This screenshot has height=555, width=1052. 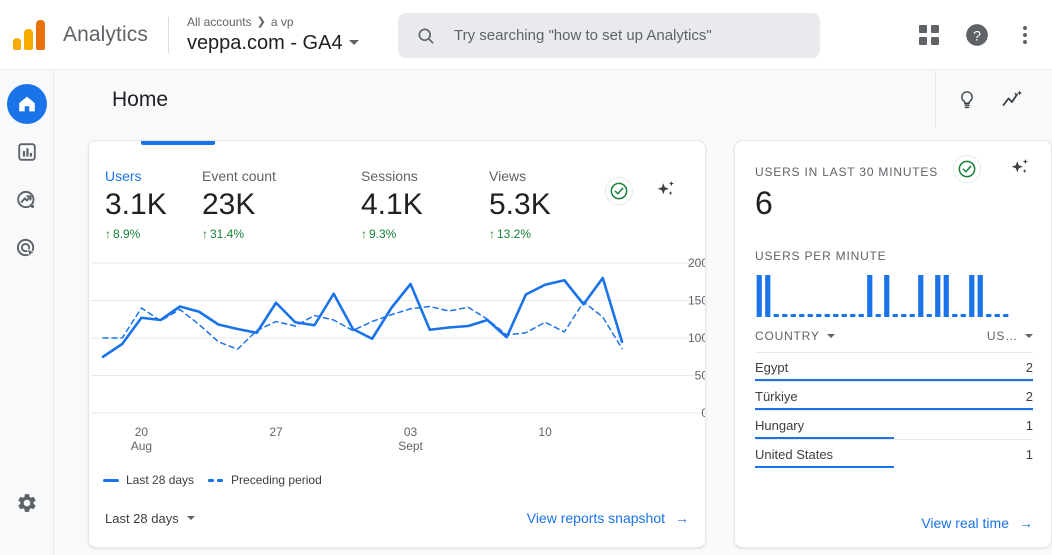 I want to click on divider, so click(x=168, y=34).